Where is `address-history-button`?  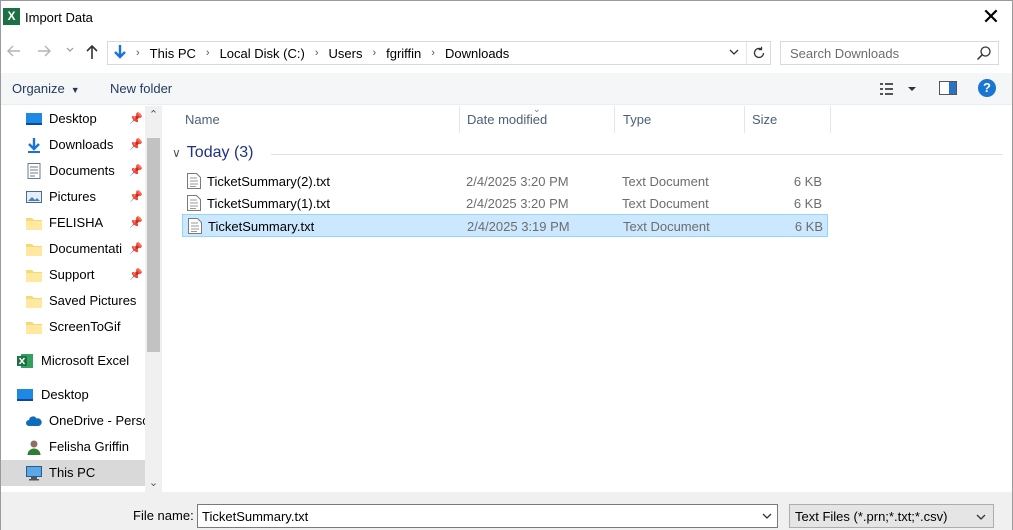
address-history-button is located at coordinates (734, 53).